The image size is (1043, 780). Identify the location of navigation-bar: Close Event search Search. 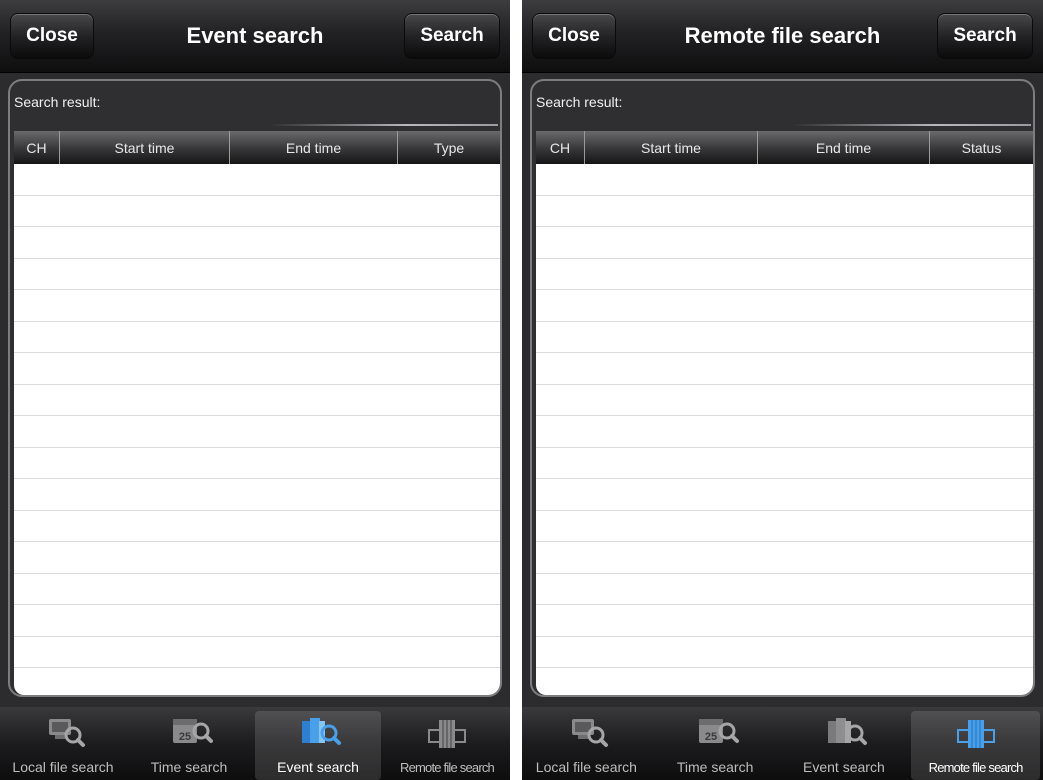
(255, 36).